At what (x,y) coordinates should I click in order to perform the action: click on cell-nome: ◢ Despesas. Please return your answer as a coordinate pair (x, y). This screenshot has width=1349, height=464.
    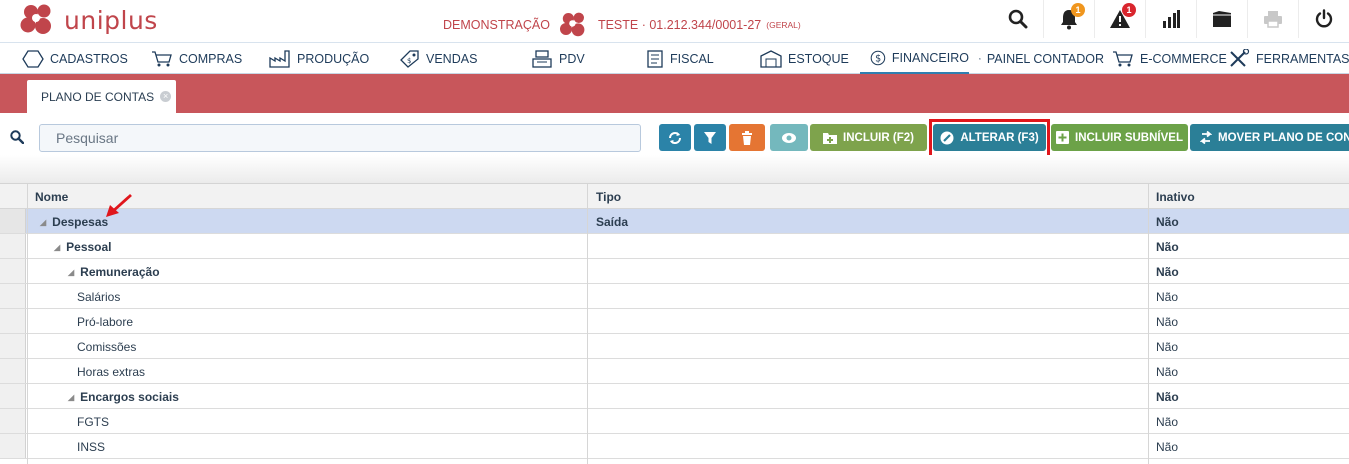
    Looking at the image, I should click on (74, 222).